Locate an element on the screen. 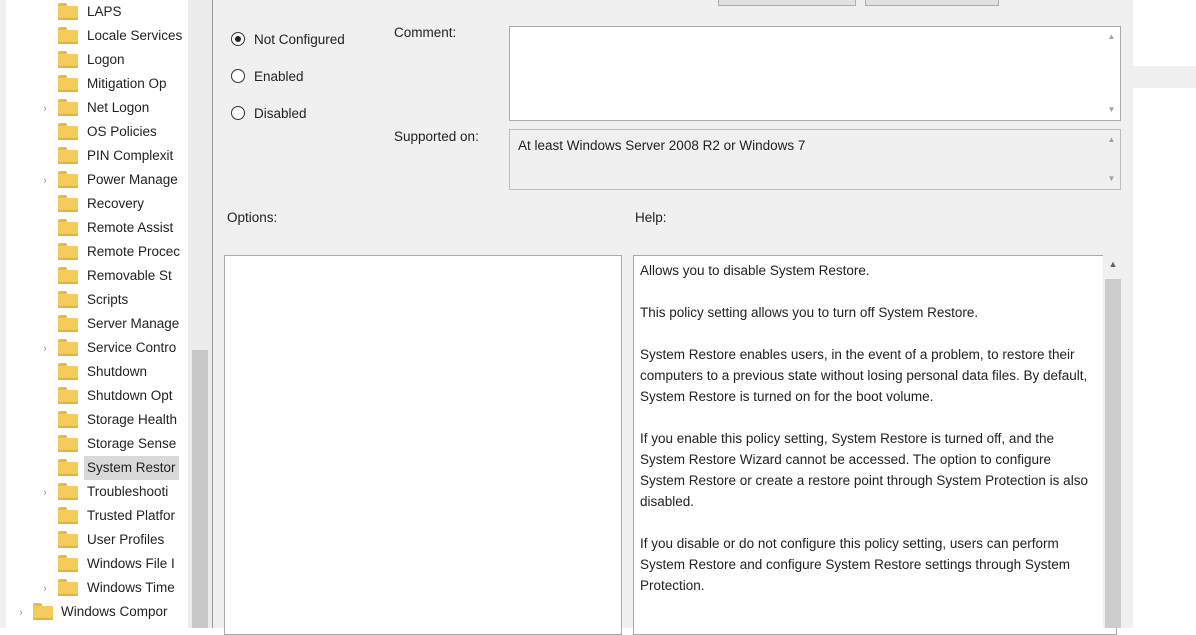  tree-item: Mitigation Op is located at coordinates (94, 84).